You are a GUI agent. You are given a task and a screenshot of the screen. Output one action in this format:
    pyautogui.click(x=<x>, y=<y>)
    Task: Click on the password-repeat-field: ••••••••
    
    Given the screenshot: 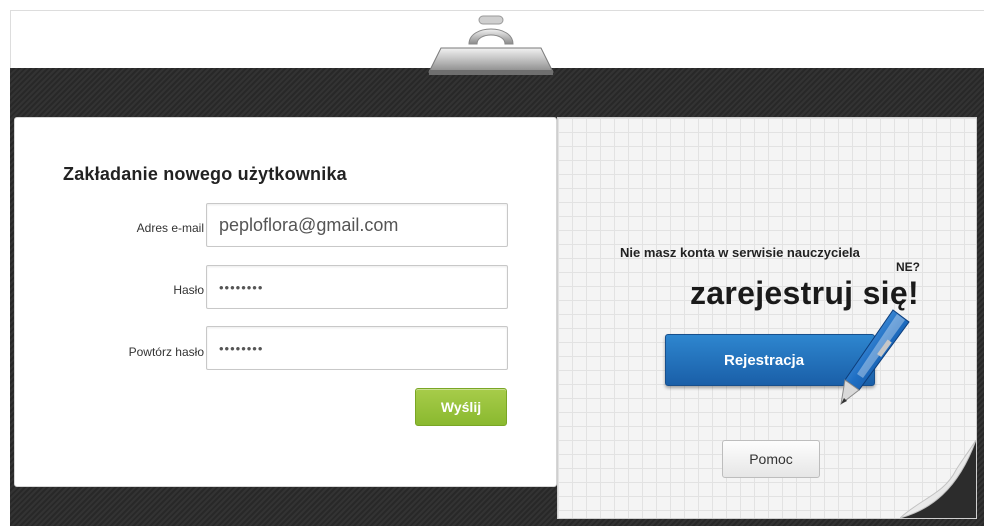 What is the action you would take?
    pyautogui.click(x=357, y=348)
    